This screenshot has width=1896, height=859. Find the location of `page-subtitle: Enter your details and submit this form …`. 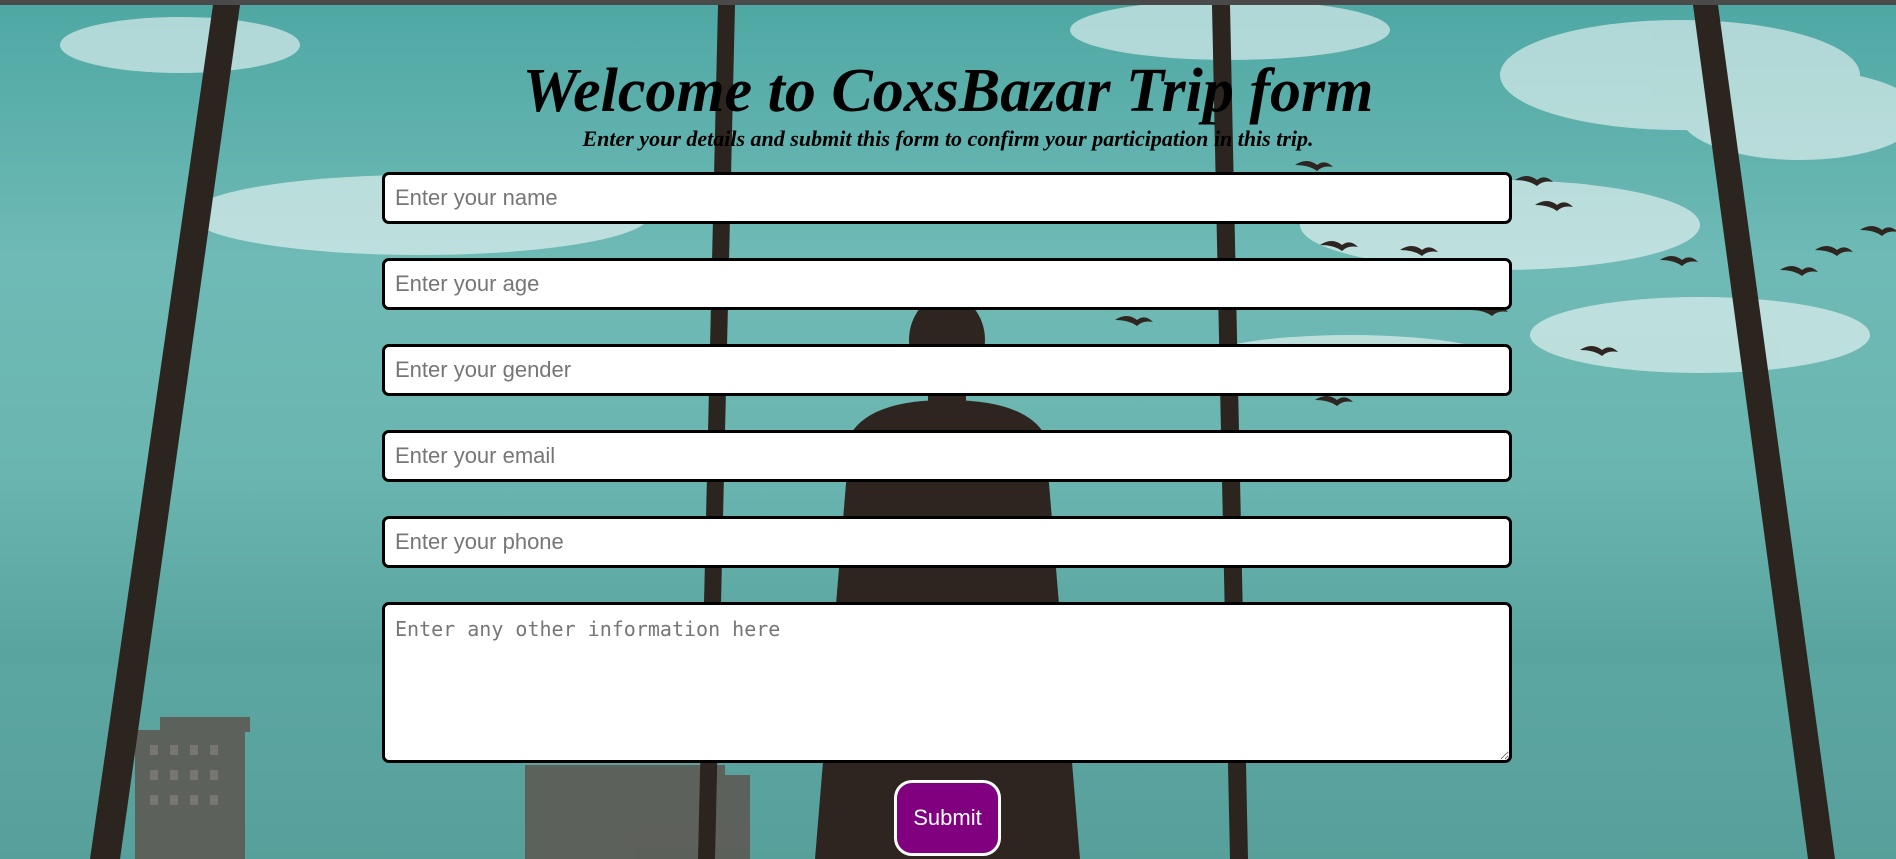

page-subtitle: Enter your details and submit this form … is located at coordinates (948, 138).